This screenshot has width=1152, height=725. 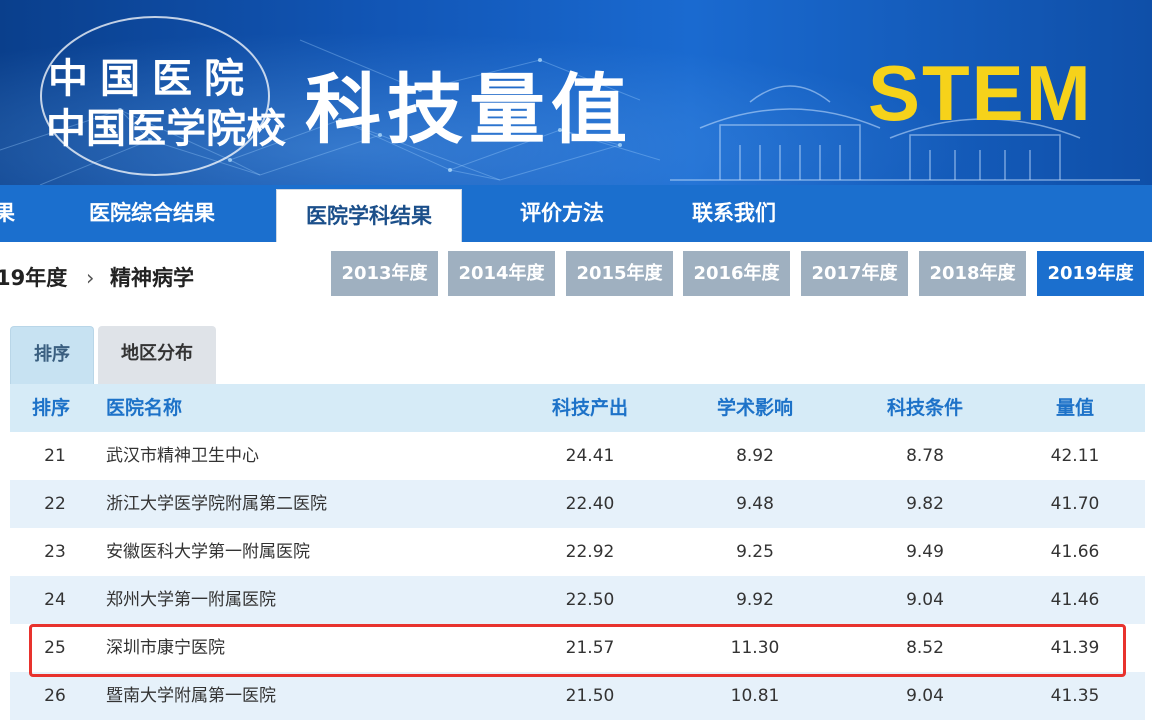 I want to click on table-row: 22 浙江大学医学院附属第二医院 22.40 9.48 9.82 41.70, so click(x=577, y=504).